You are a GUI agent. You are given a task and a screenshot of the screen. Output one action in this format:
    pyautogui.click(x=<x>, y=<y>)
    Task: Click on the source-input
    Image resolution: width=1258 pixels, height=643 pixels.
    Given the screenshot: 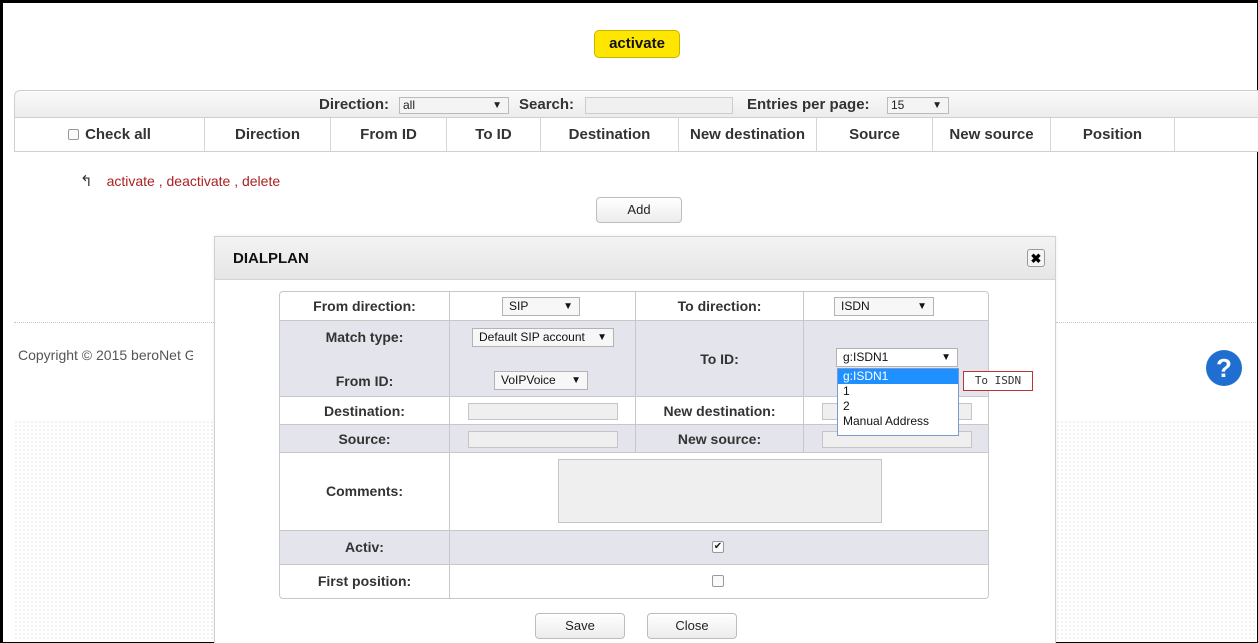 What is the action you would take?
    pyautogui.click(x=543, y=439)
    